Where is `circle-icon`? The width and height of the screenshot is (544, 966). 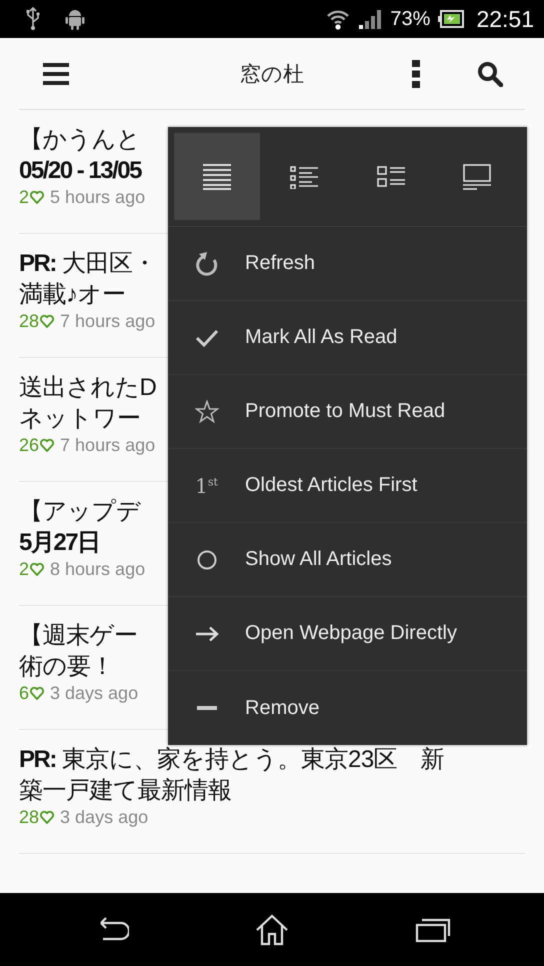 circle-icon is located at coordinates (206, 560).